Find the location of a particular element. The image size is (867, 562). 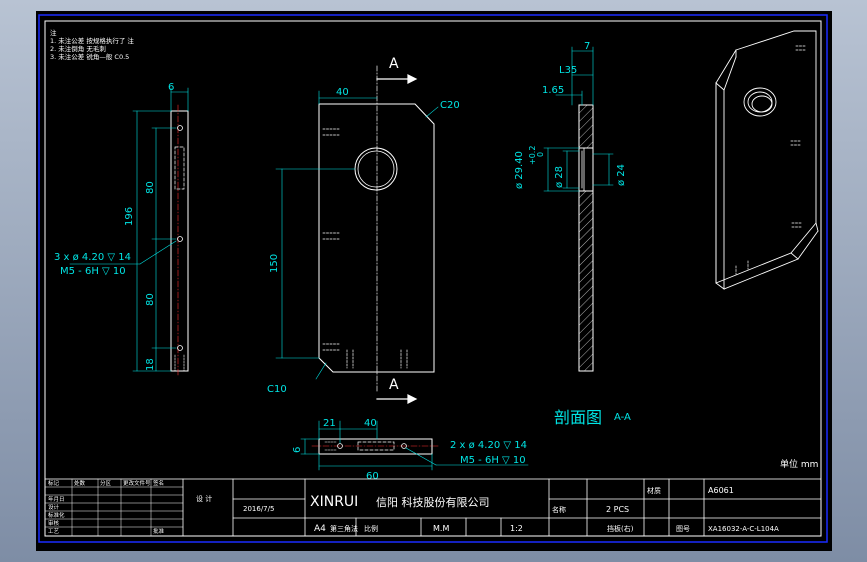

tb-cell-mark: 标记 is located at coordinates (54, 483).